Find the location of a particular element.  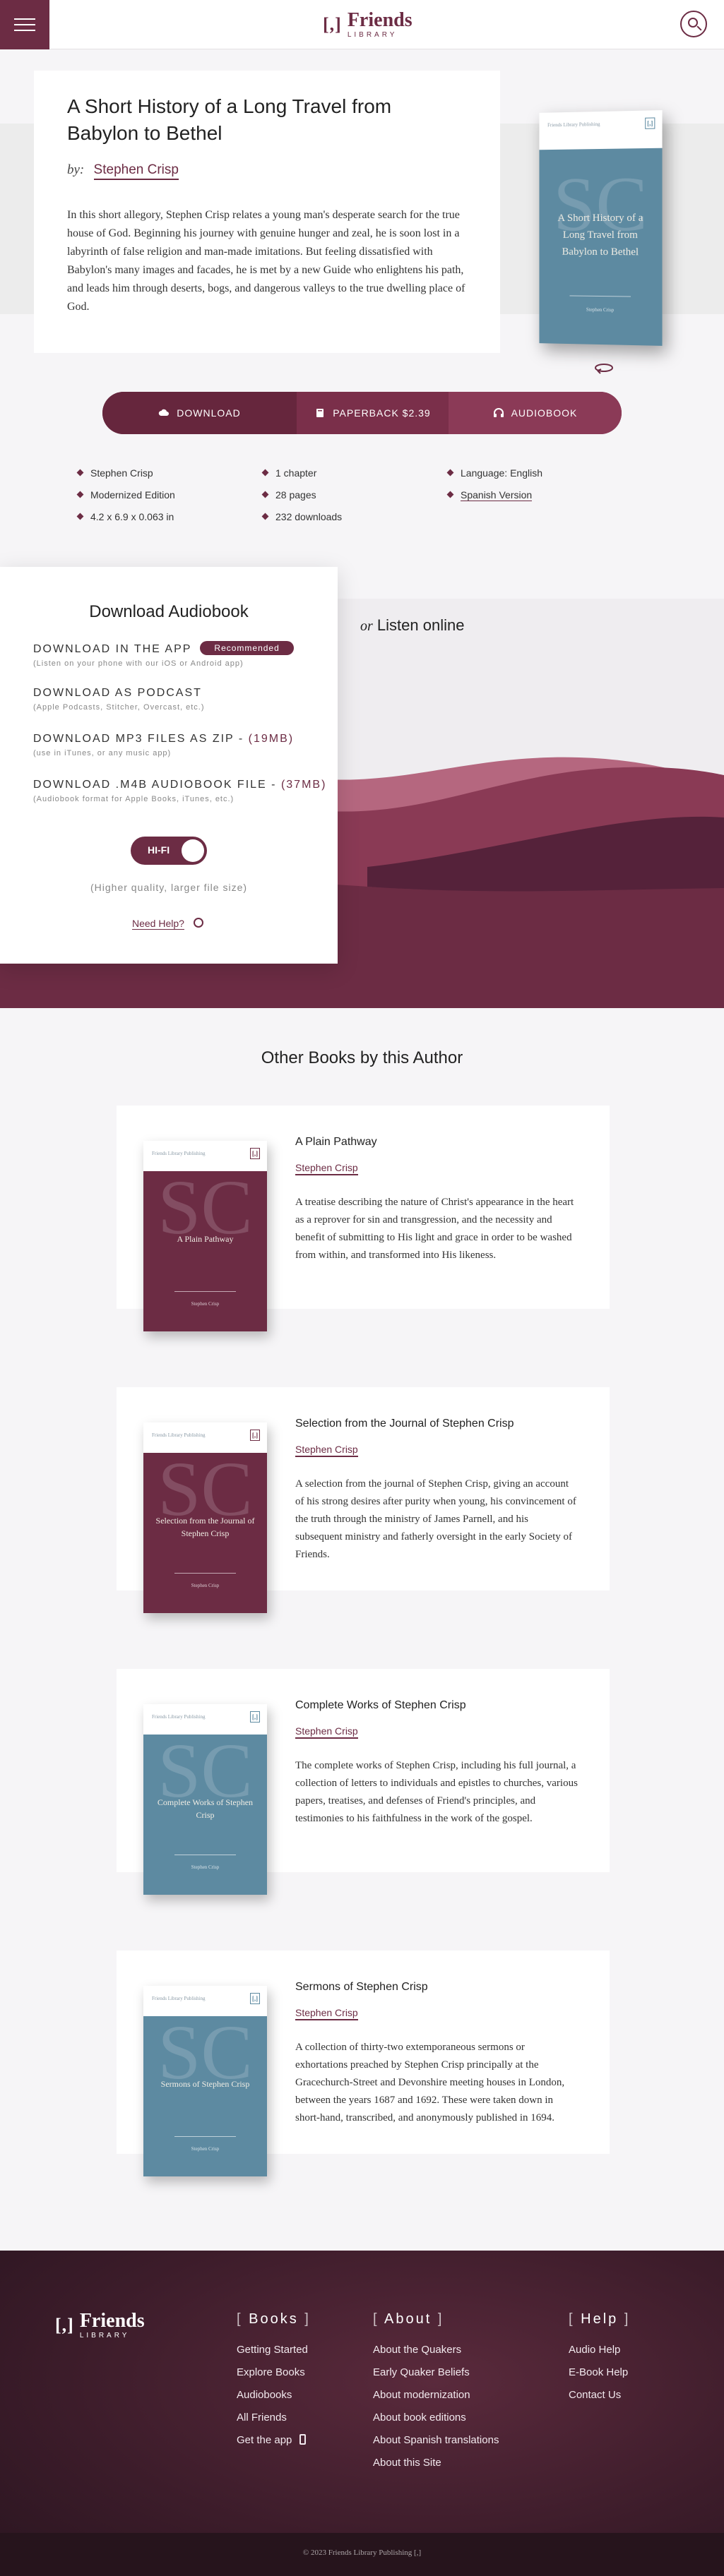

footer-logo: [,] Friends LIBRARY is located at coordinates (100, 2325).